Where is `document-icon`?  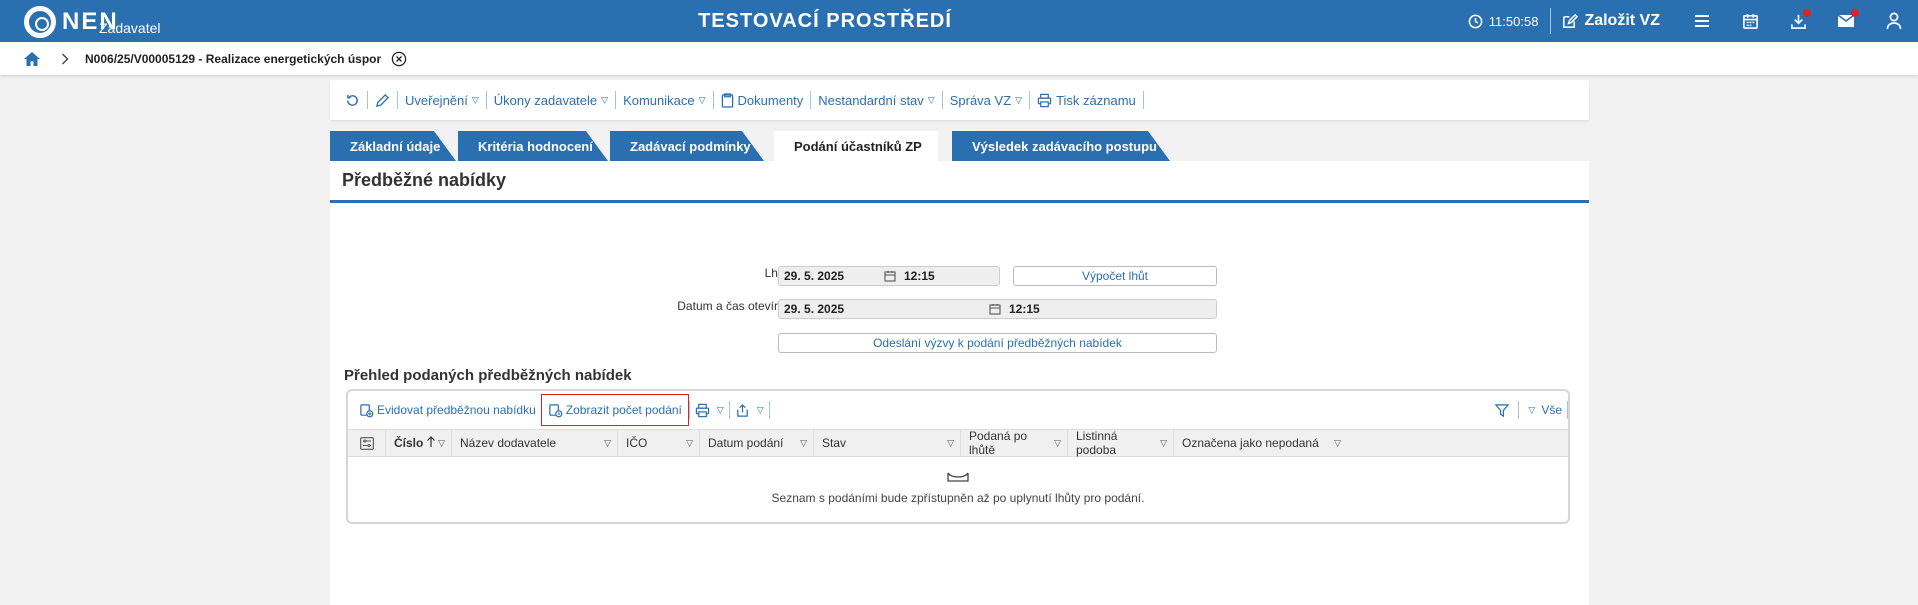 document-icon is located at coordinates (727, 100).